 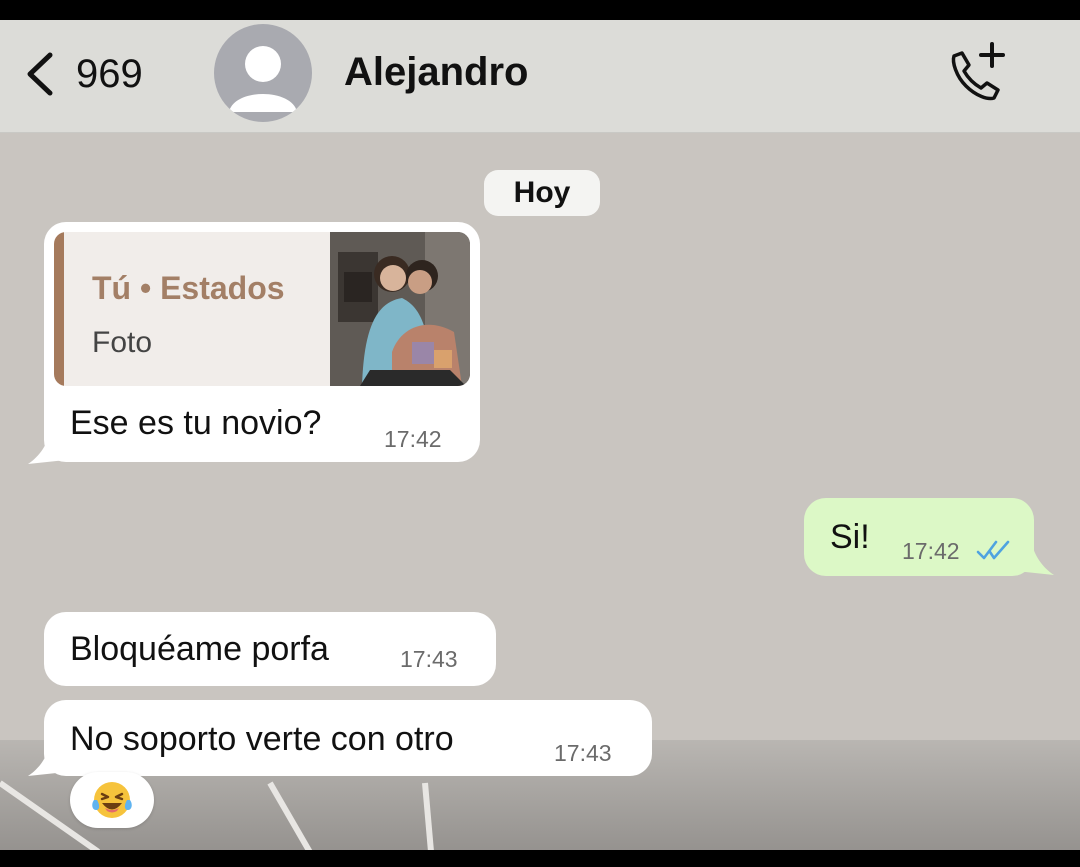 What do you see at coordinates (850, 537) in the screenshot?
I see `message-text: Si!` at bounding box center [850, 537].